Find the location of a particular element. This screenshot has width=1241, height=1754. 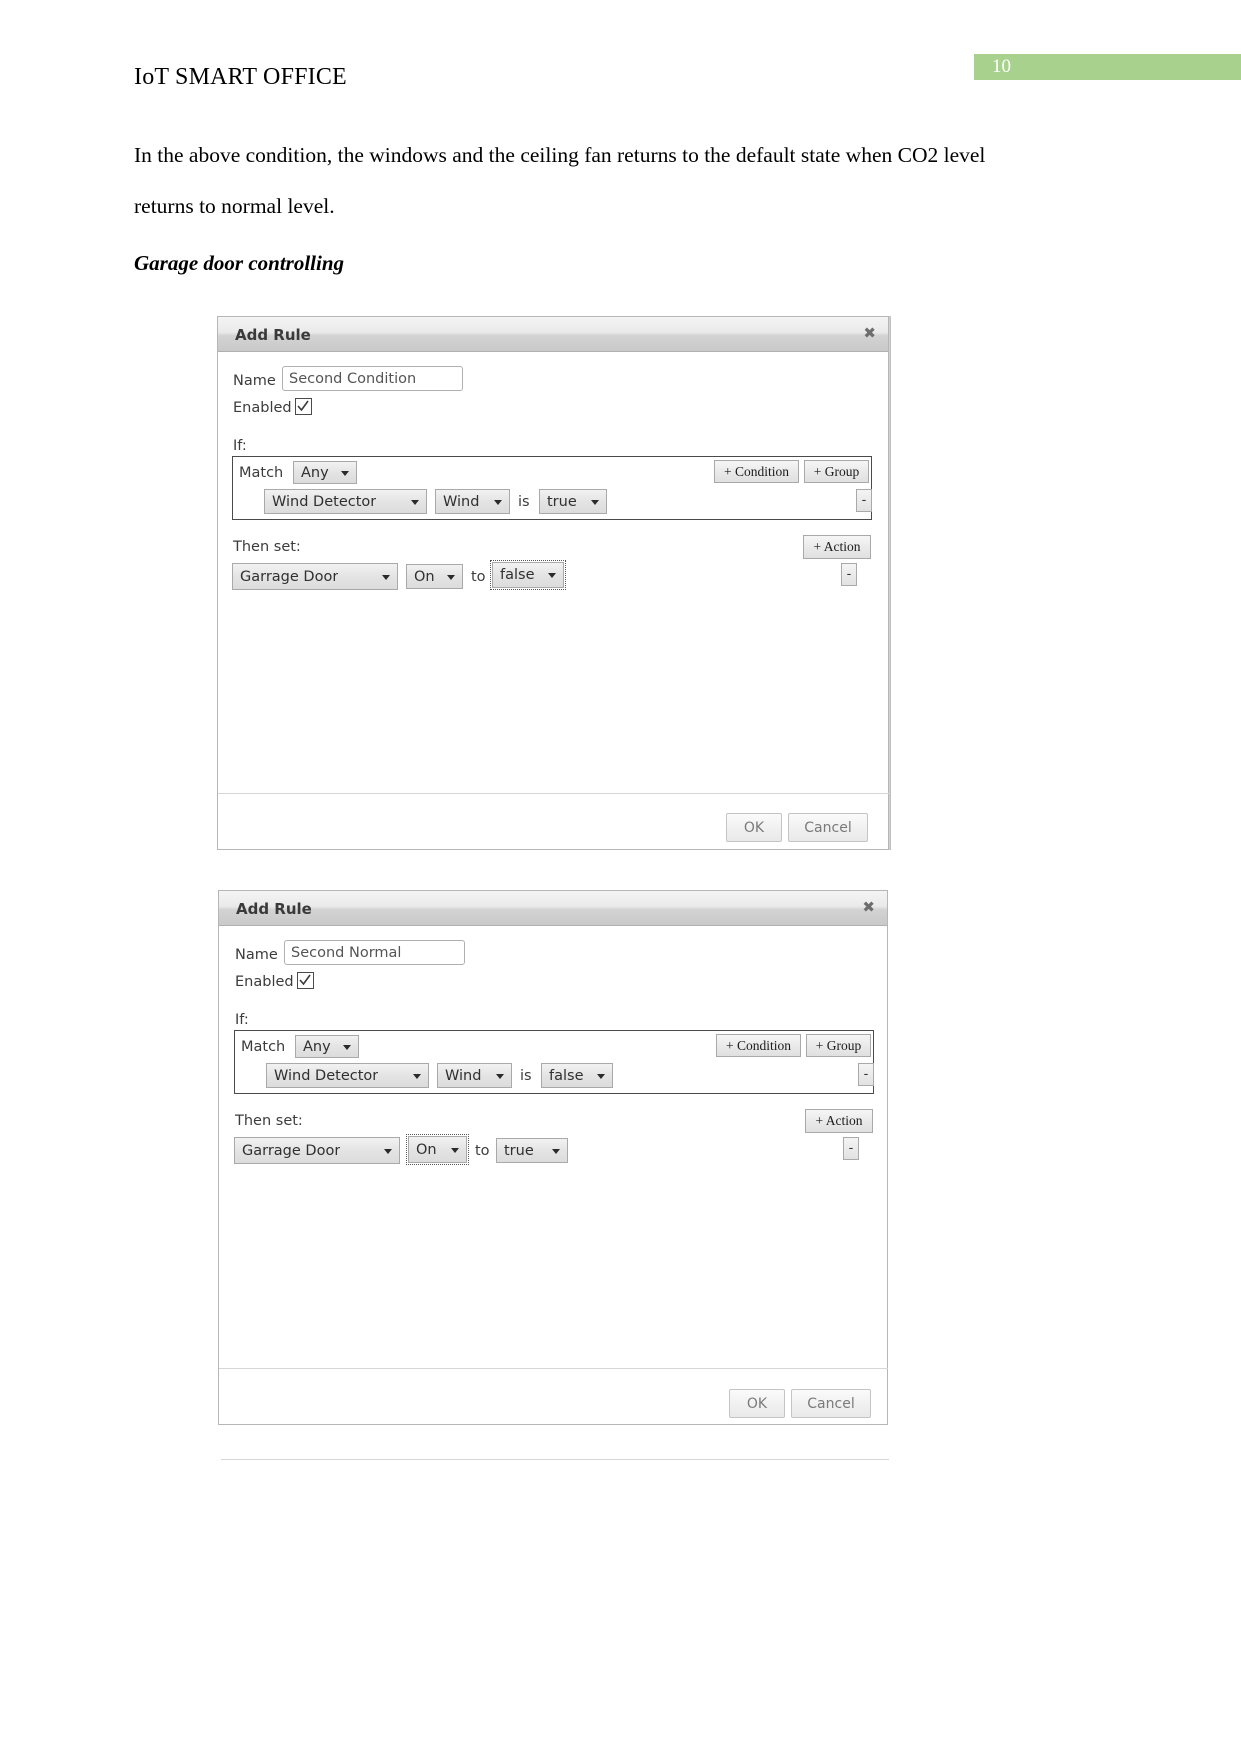

action-value-select: true is located at coordinates (532, 1150).